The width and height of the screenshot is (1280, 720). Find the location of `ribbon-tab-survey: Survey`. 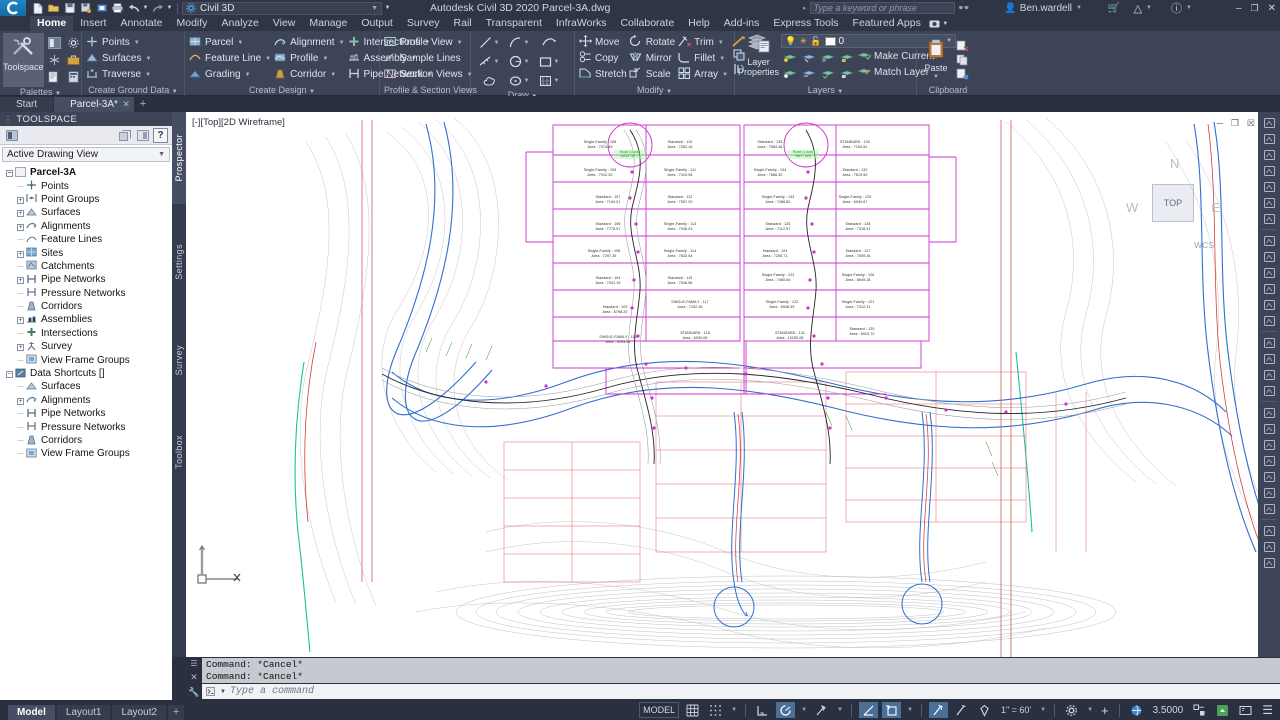

ribbon-tab-survey: Survey is located at coordinates (423, 23).